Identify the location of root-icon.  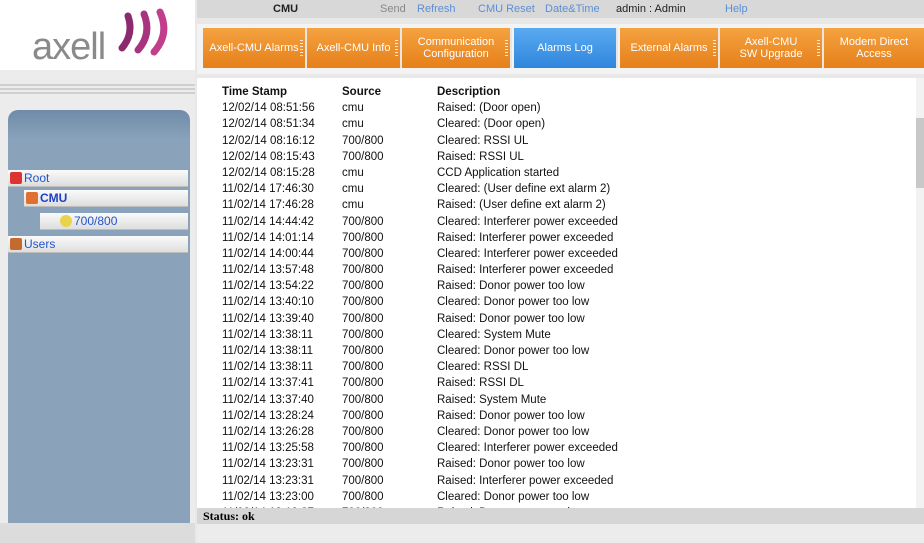
(16, 178).